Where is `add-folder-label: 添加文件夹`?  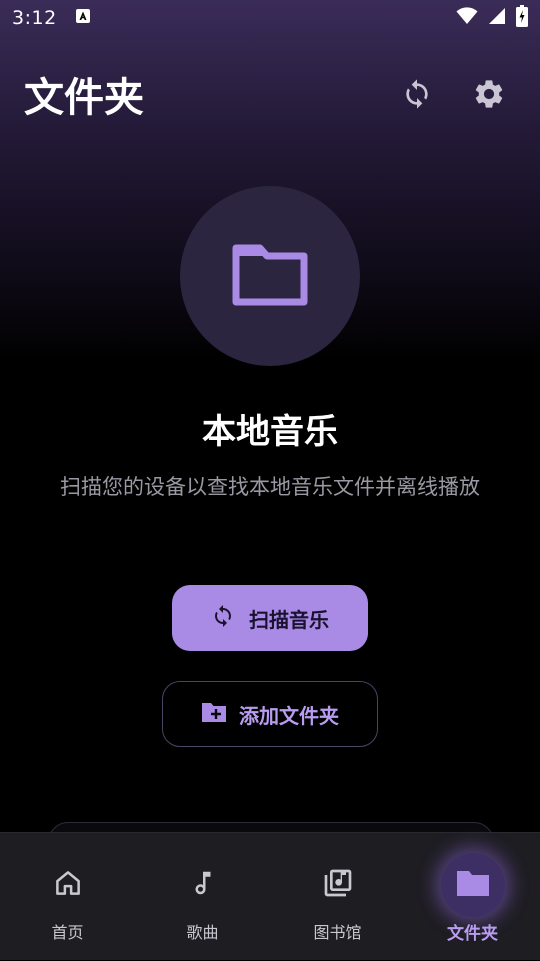
add-folder-label: 添加文件夹 is located at coordinates (289, 715).